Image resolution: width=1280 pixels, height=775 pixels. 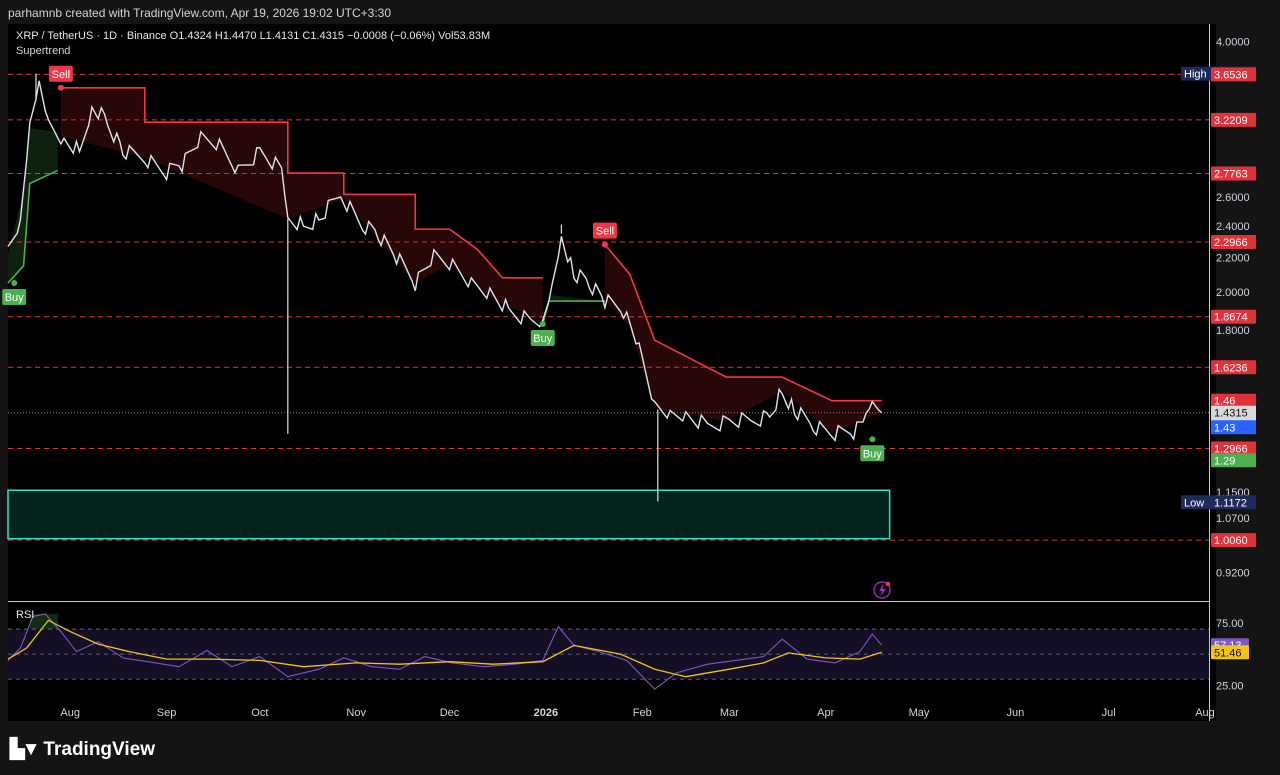 I want to click on price-label: 1.43, so click(x=1224, y=428).